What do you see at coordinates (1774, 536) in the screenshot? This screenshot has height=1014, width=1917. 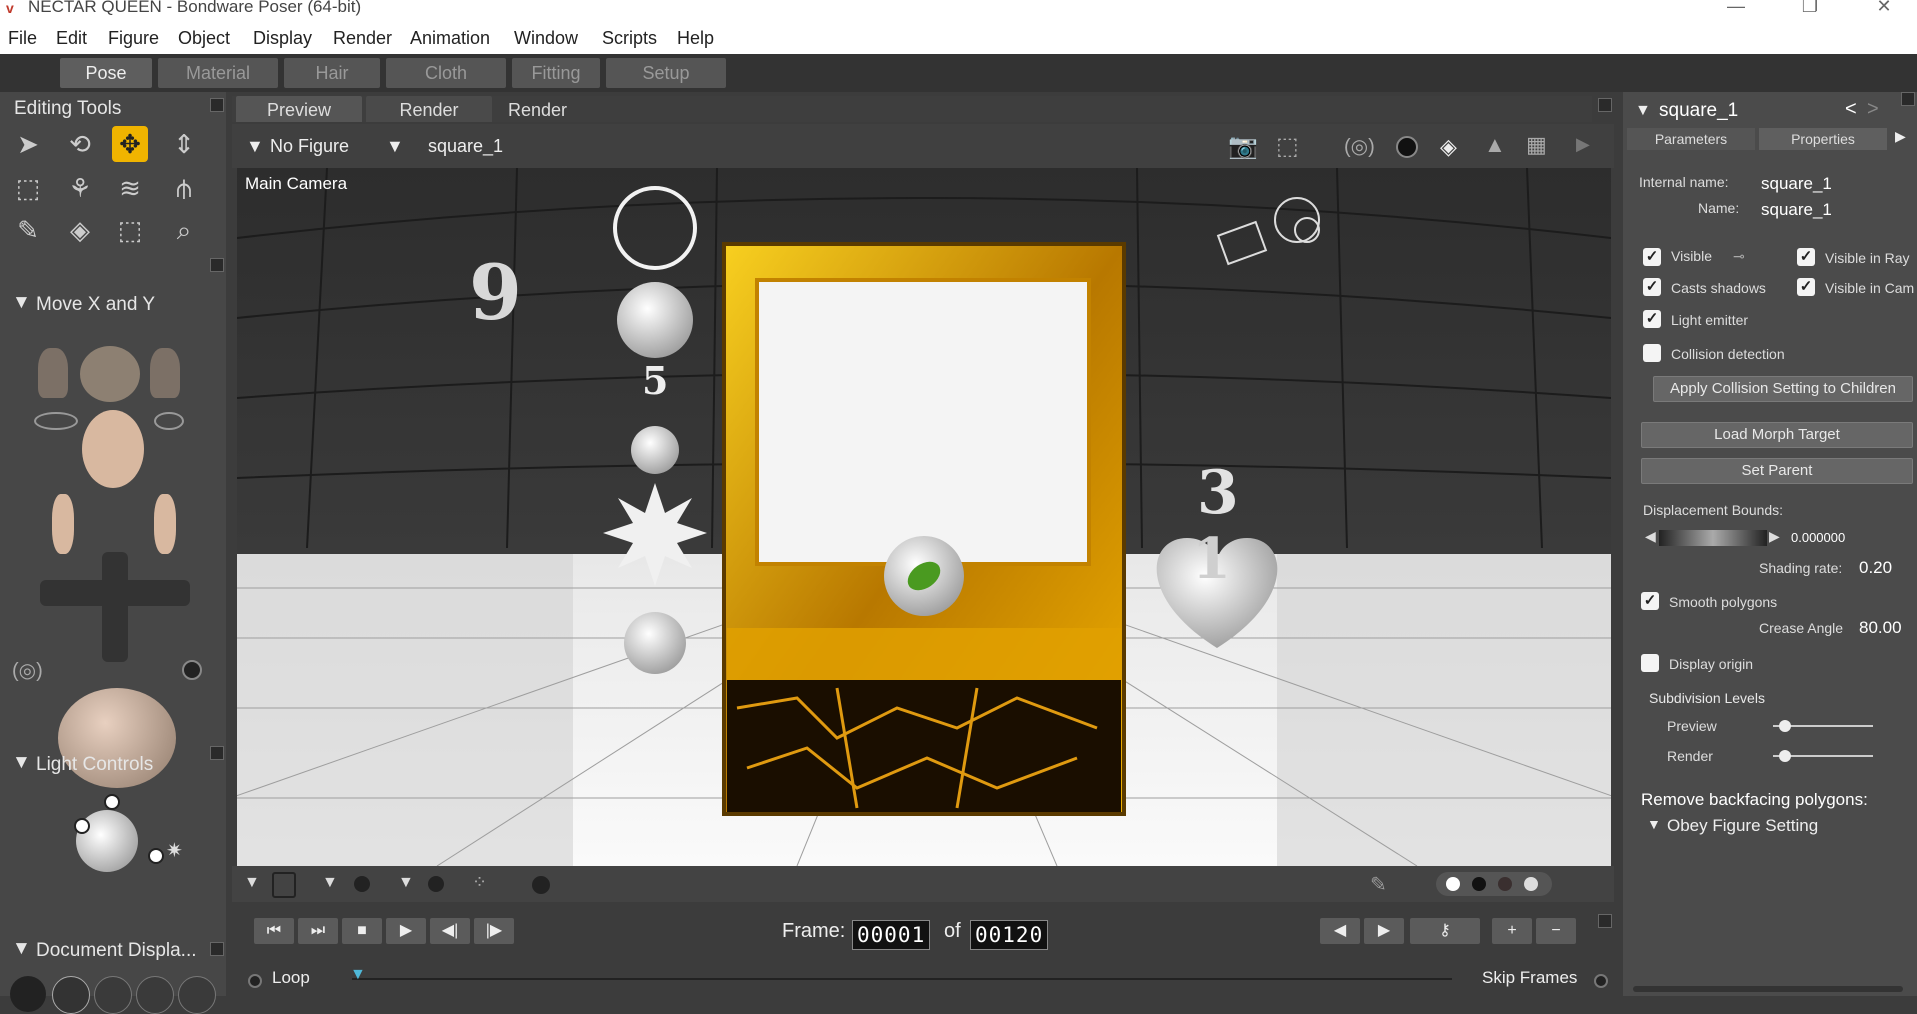 I see `dial-right-arrow-icon: ▶` at bounding box center [1774, 536].